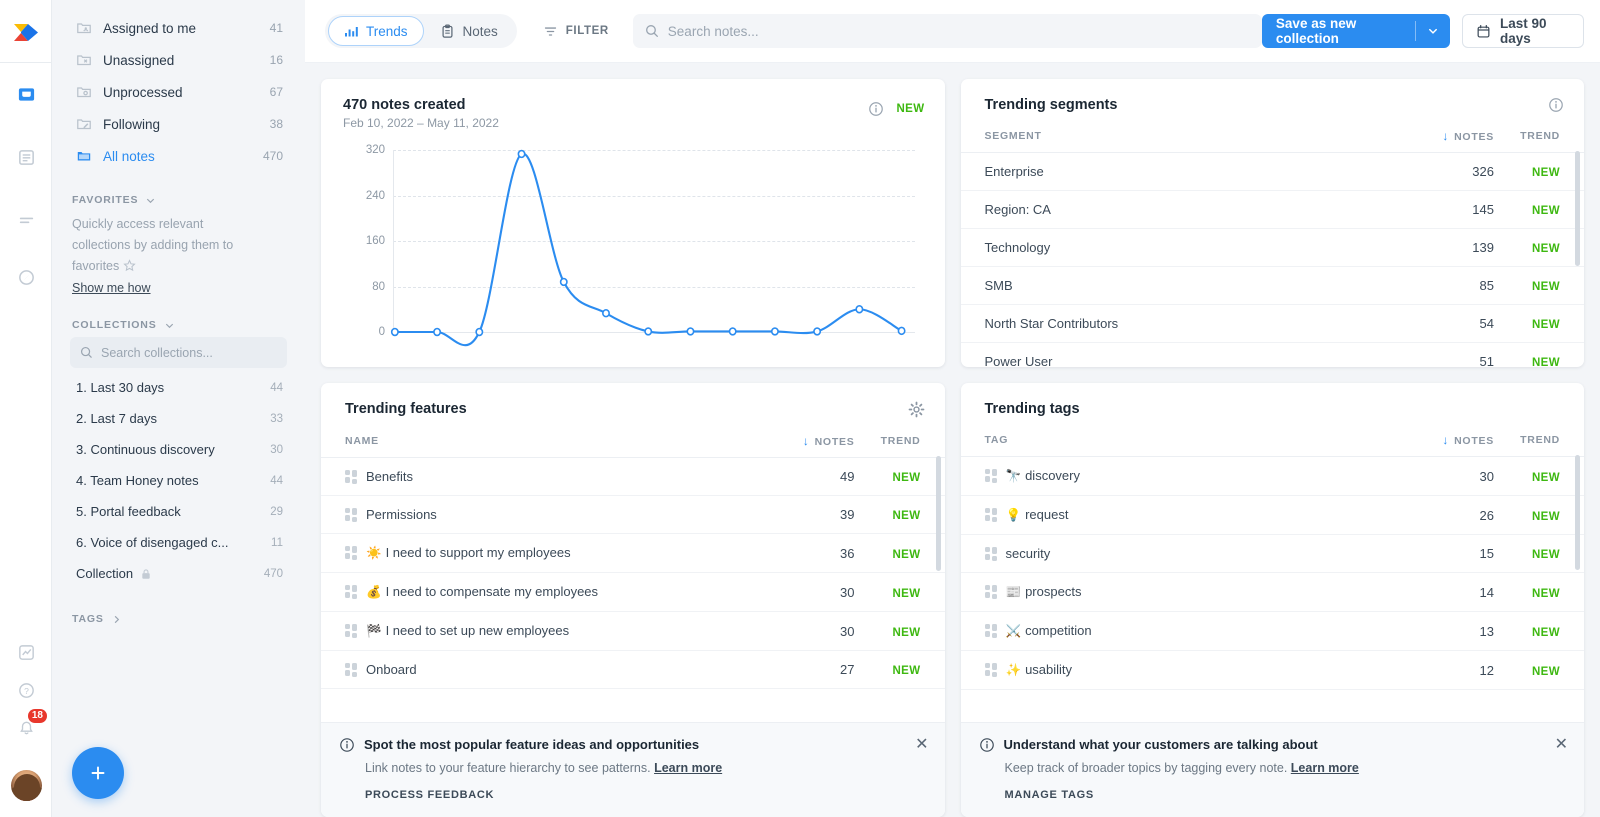 This screenshot has height=817, width=1600. What do you see at coordinates (1272, 515) in the screenshot?
I see `table-row: 💡 request 26 NEW` at bounding box center [1272, 515].